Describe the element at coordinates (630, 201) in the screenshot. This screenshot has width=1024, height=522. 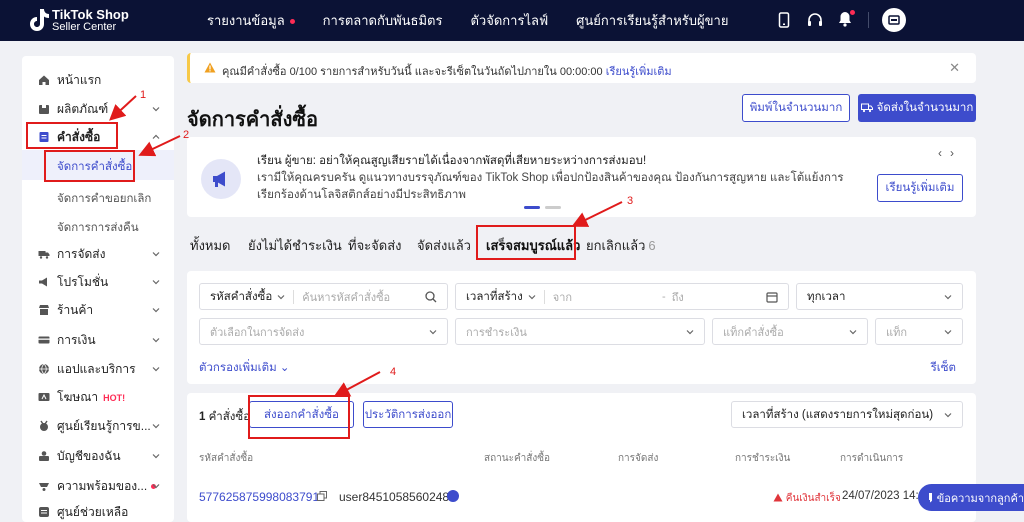
I see `annotation-number: 3` at that location.